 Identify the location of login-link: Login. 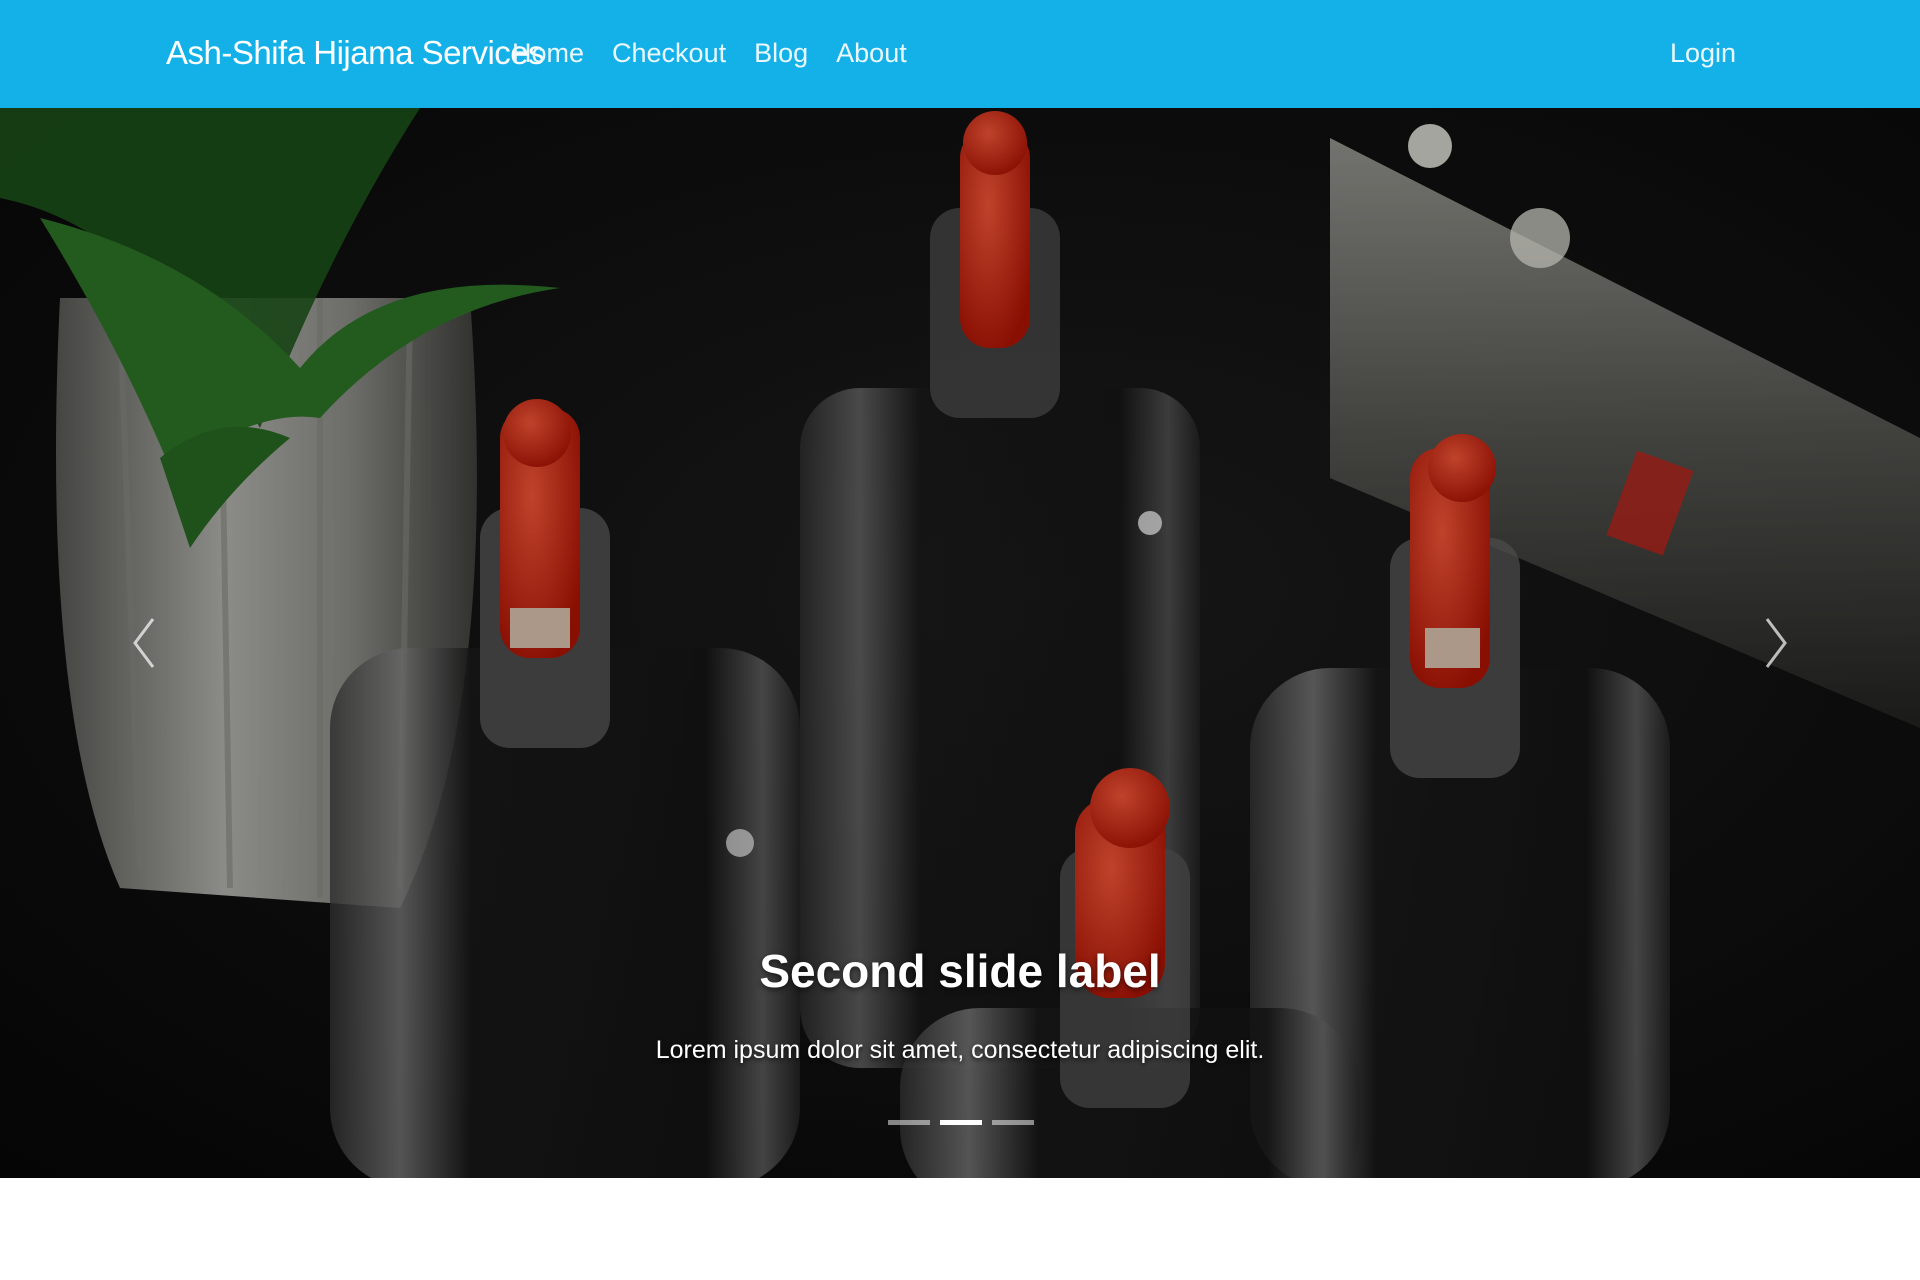
(1703, 53).